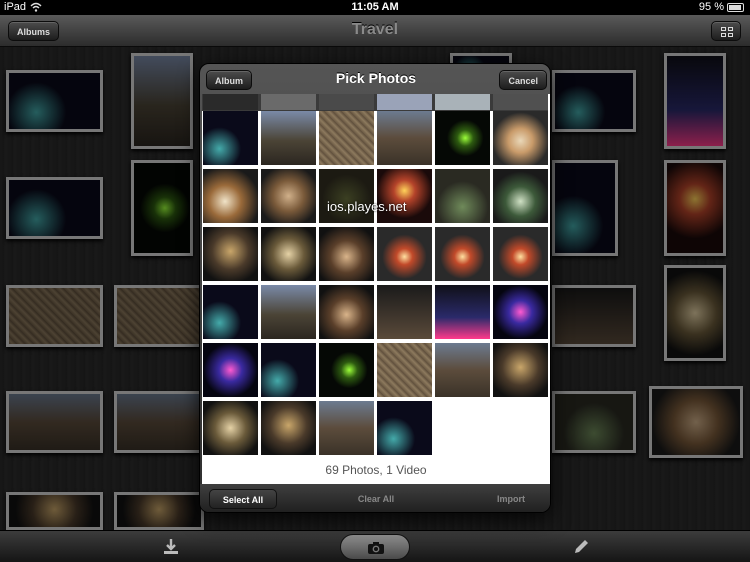 The width and height of the screenshot is (750, 562). Describe the element at coordinates (523, 80) in the screenshot. I see `cancel-button: Cancel` at that location.